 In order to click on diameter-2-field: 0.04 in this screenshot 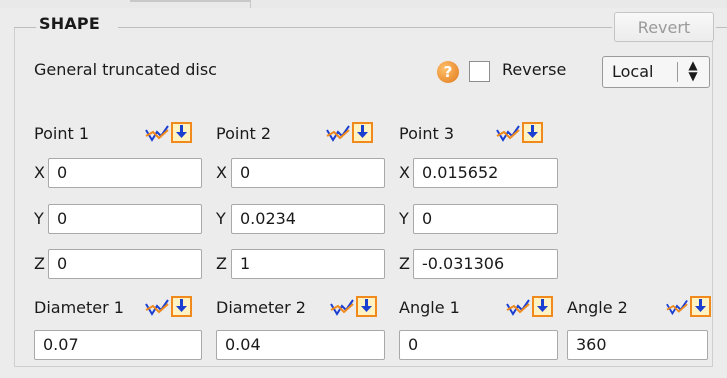, I will do `click(300, 345)`.